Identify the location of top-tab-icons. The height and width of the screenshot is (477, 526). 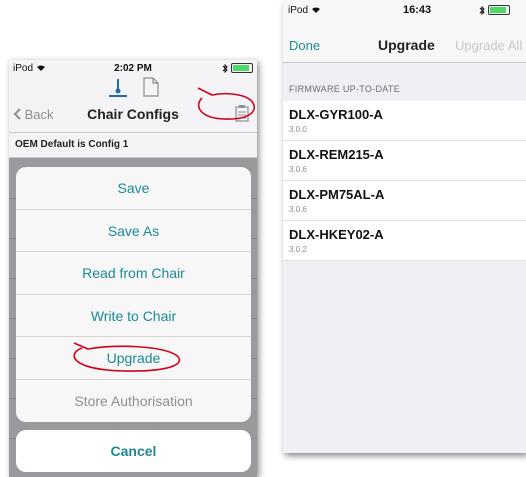
(133, 89).